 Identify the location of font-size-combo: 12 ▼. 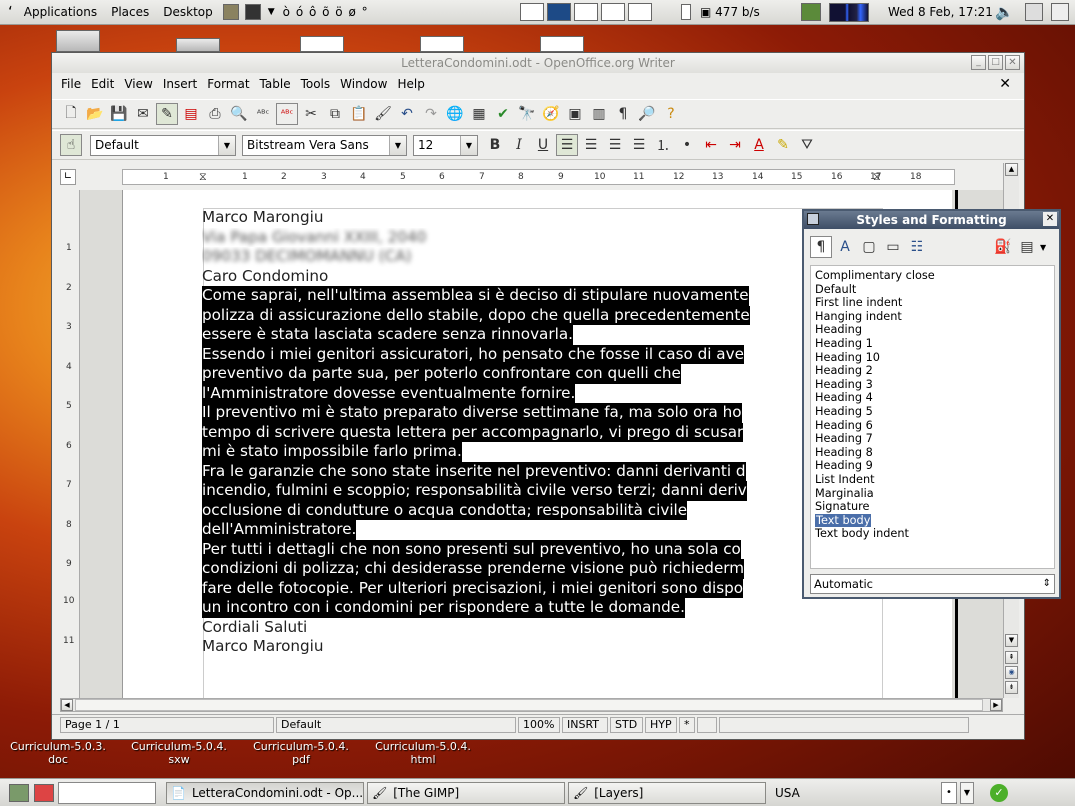
(445, 145).